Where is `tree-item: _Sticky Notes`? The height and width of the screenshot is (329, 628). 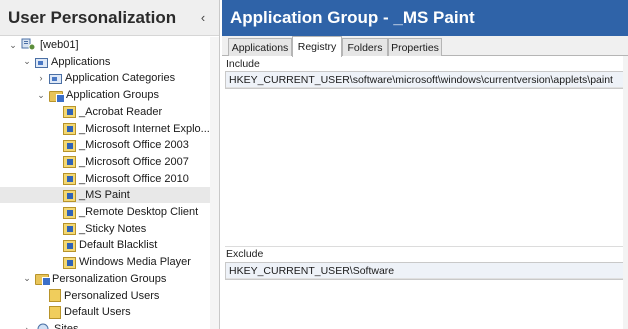 tree-item: _Sticky Notes is located at coordinates (109, 229).